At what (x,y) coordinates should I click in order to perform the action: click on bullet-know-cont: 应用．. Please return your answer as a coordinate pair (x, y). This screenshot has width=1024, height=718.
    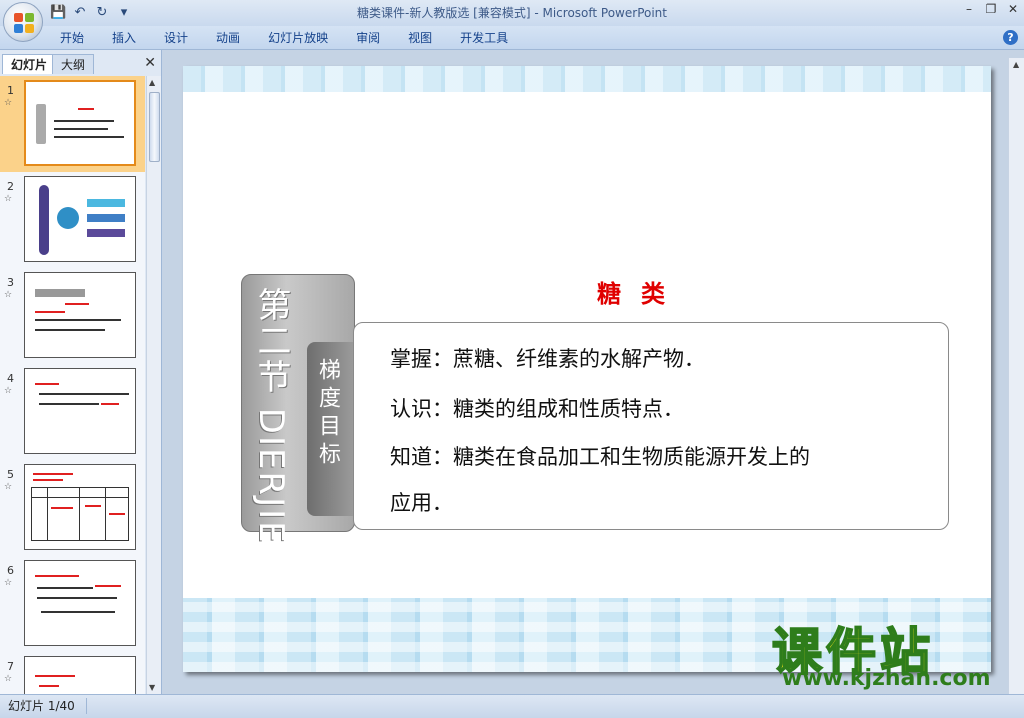
    Looking at the image, I should click on (421, 503).